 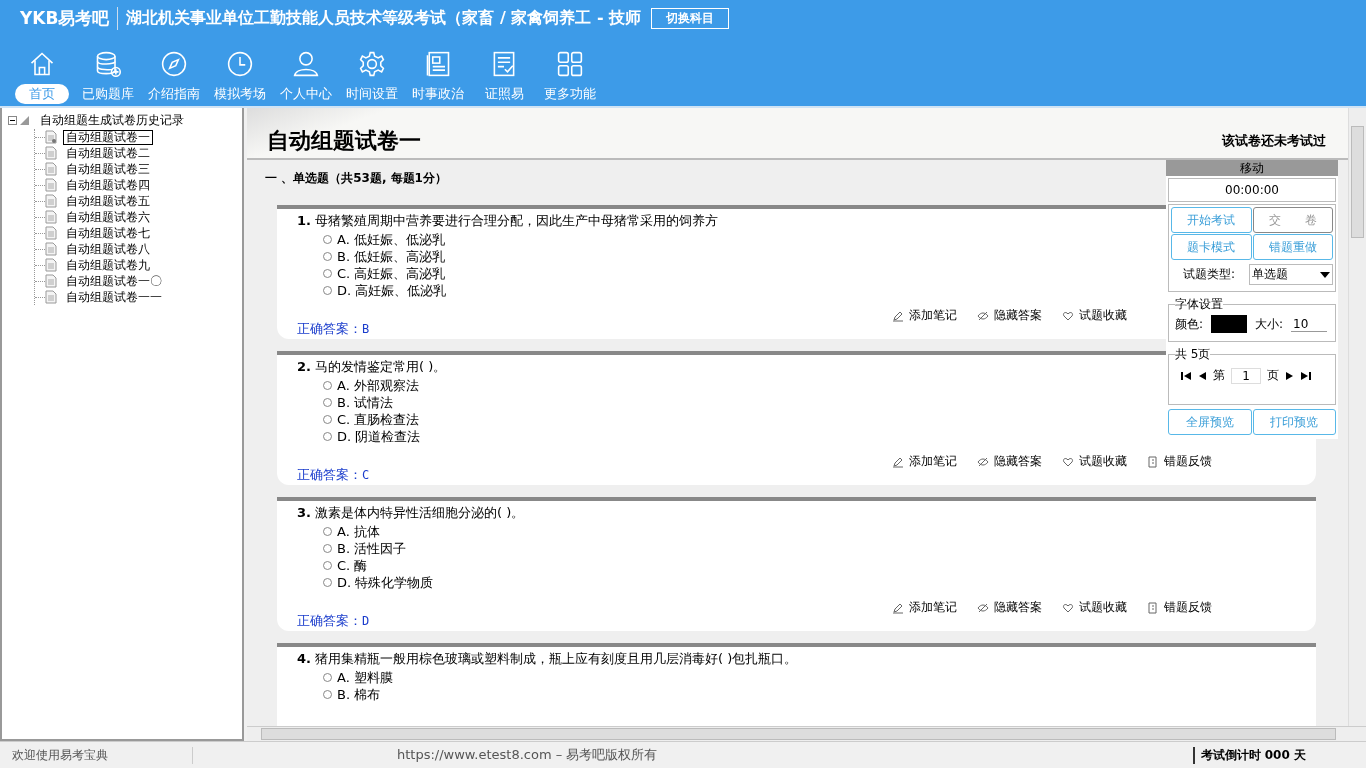 What do you see at coordinates (378, 385) in the screenshot?
I see `option-label: A. 外部观察法` at bounding box center [378, 385].